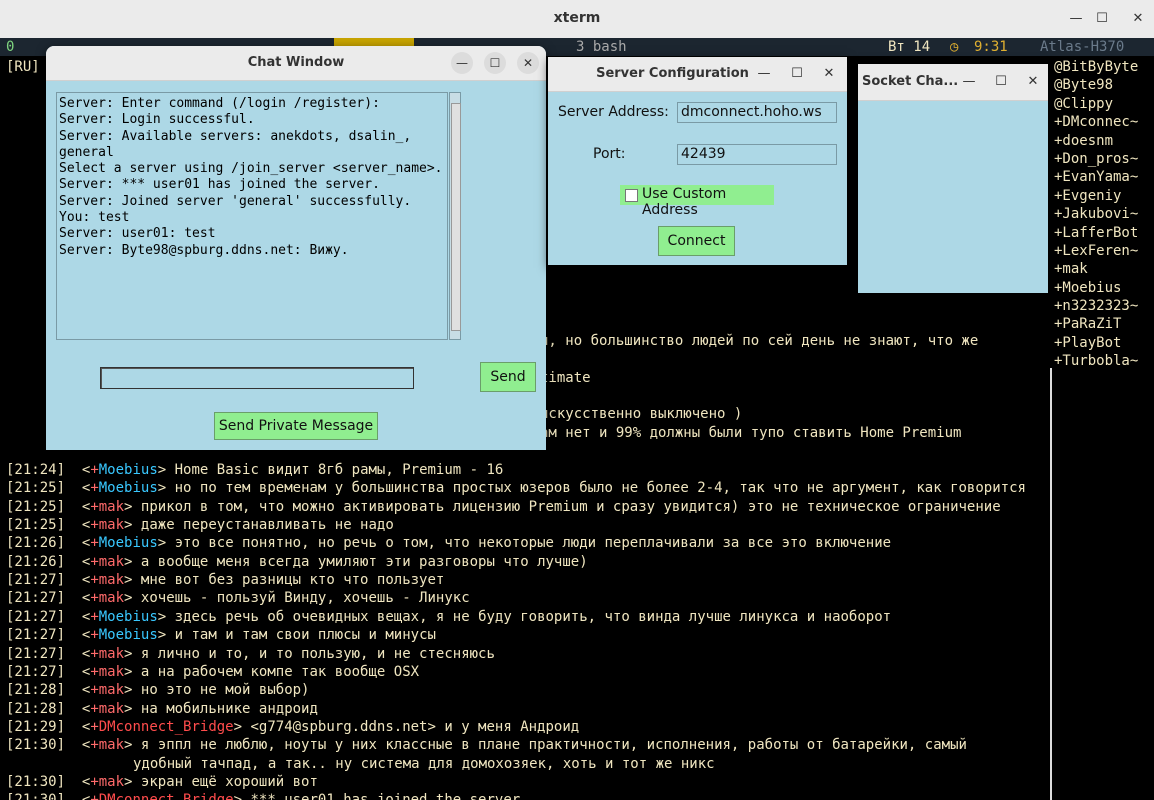 This screenshot has width=1154, height=800. I want to click on timestamp: [21:26], so click(36, 543).